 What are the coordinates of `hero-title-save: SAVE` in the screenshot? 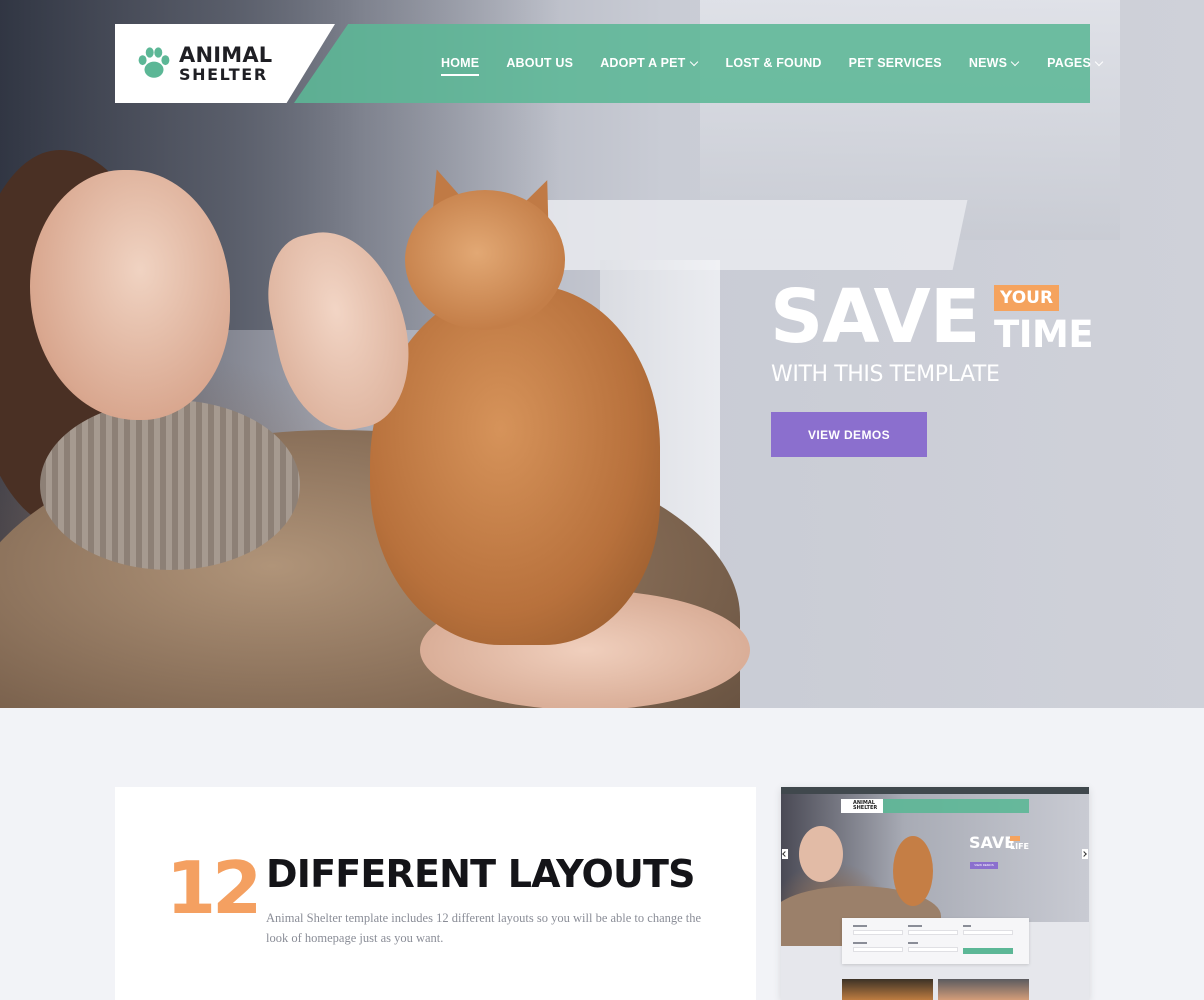 It's located at (875, 317).